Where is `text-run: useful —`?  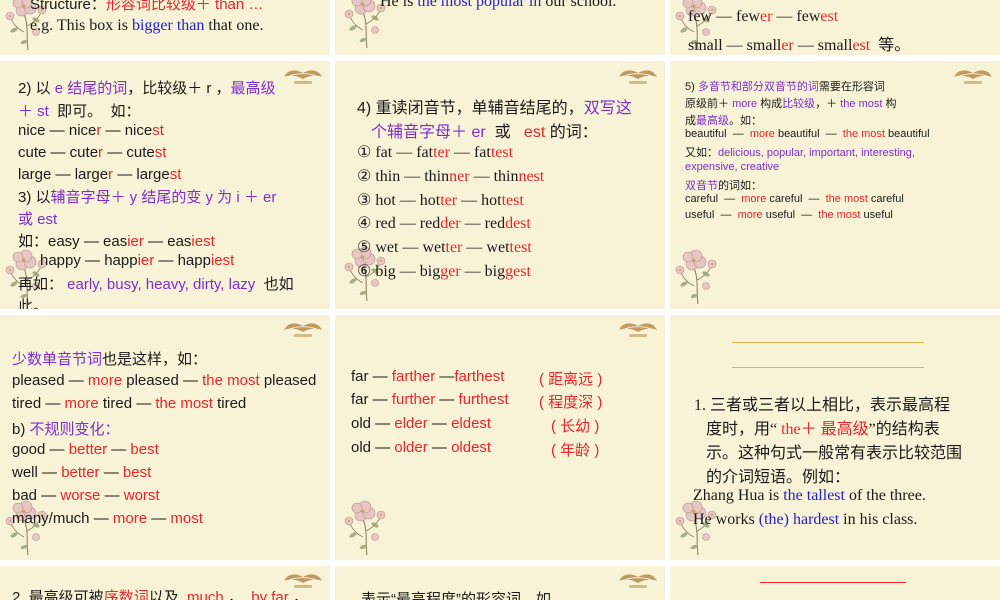
text-run: useful — is located at coordinates (790, 215).